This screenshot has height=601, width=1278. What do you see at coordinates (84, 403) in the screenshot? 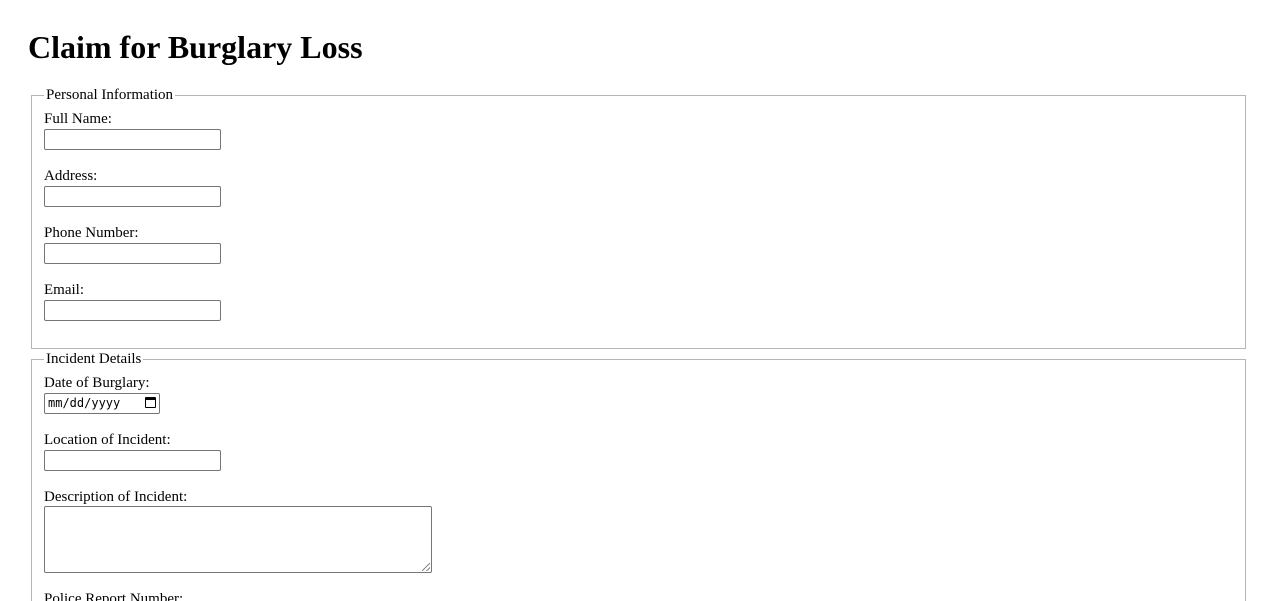
I see `date-placeholder: mm/dd/yyyy` at bounding box center [84, 403].